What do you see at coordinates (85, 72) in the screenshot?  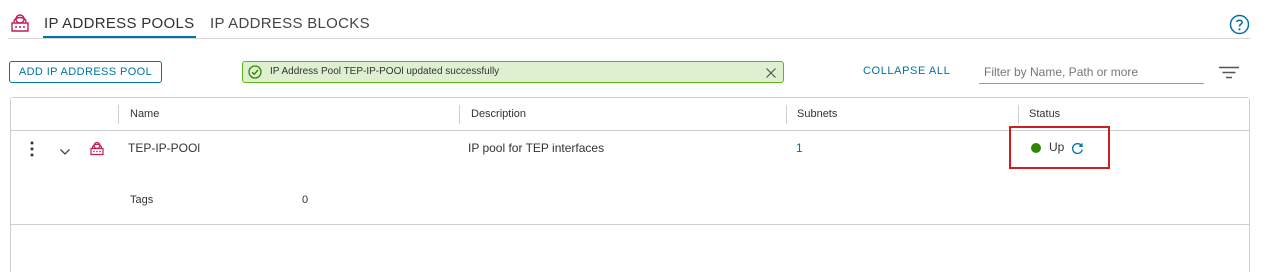 I see `add-ip-address-pool-button: ADD IP ADDRESS POOL` at bounding box center [85, 72].